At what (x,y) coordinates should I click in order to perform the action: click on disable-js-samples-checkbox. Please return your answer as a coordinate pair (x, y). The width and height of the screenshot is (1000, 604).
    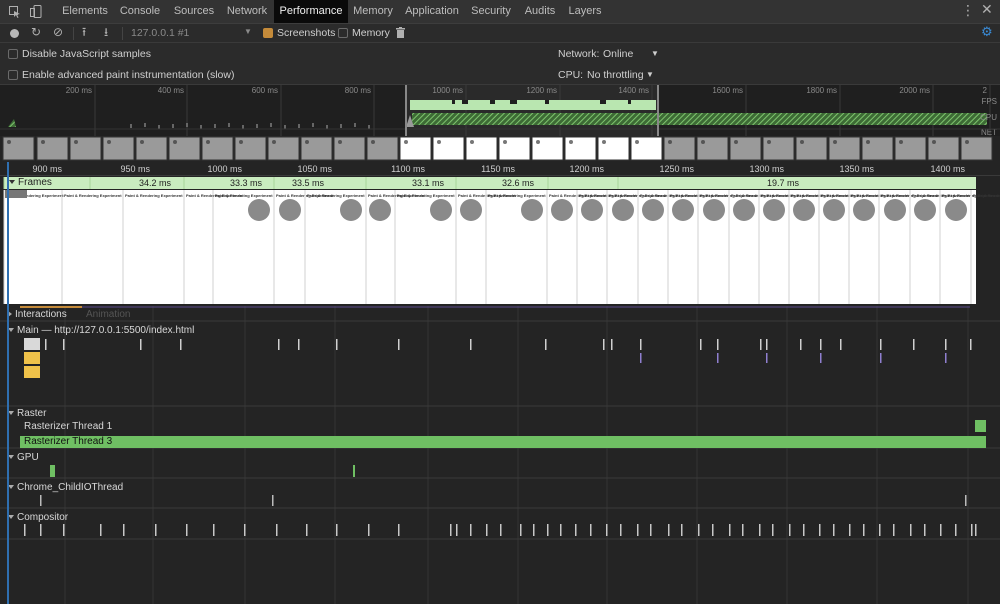
    Looking at the image, I should click on (13, 54).